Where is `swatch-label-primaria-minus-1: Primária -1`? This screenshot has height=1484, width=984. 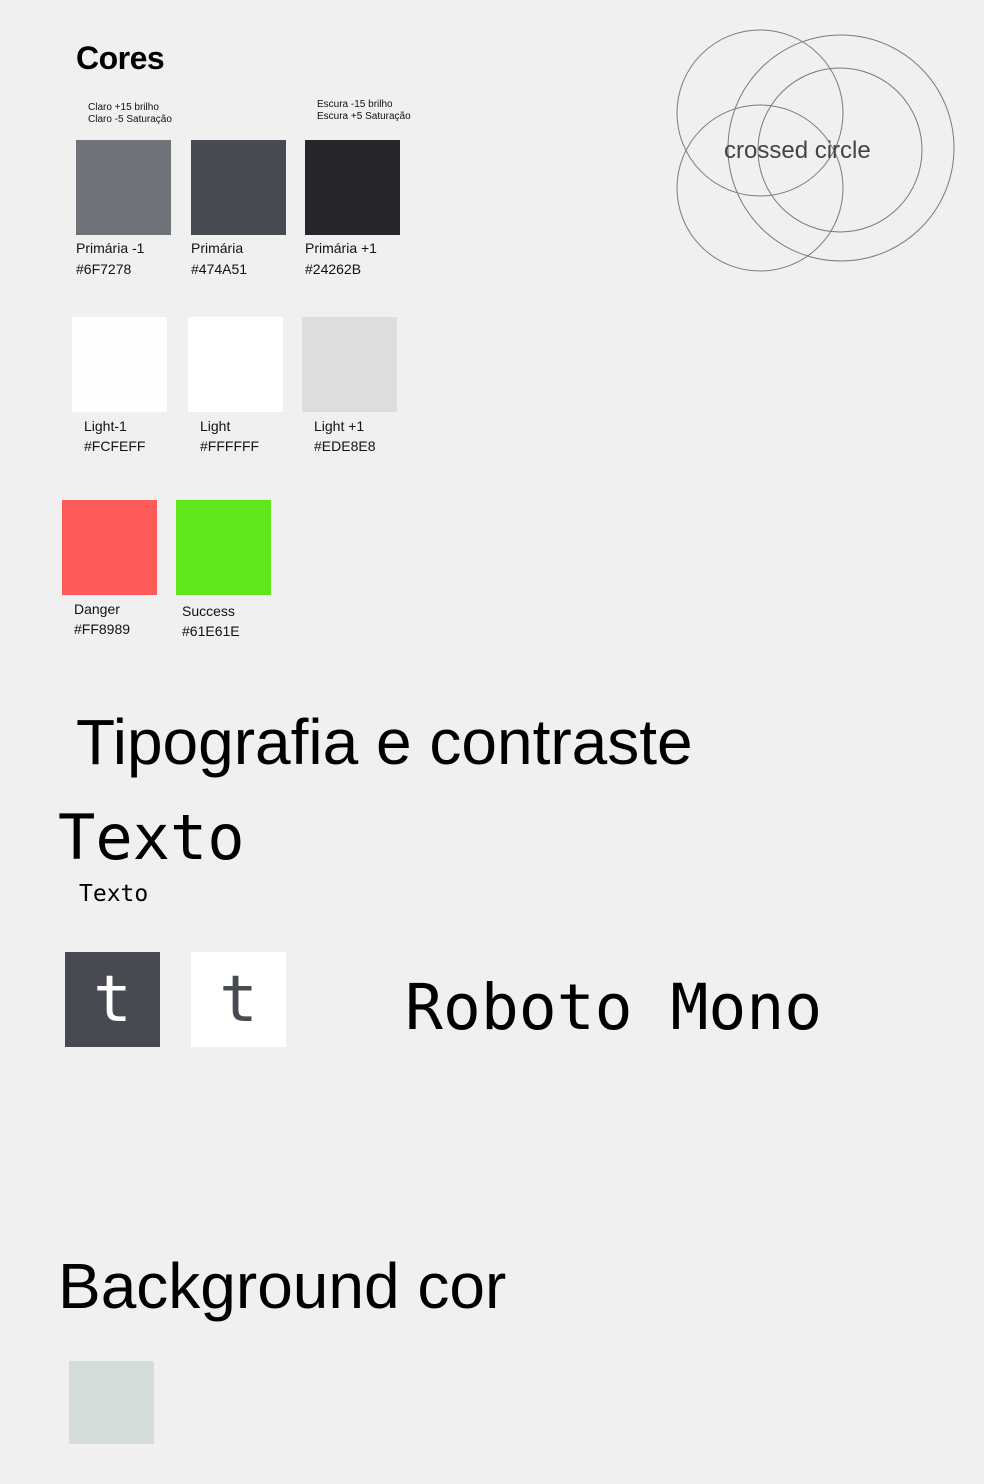 swatch-label-primaria-minus-1: Primária -1 is located at coordinates (110, 248).